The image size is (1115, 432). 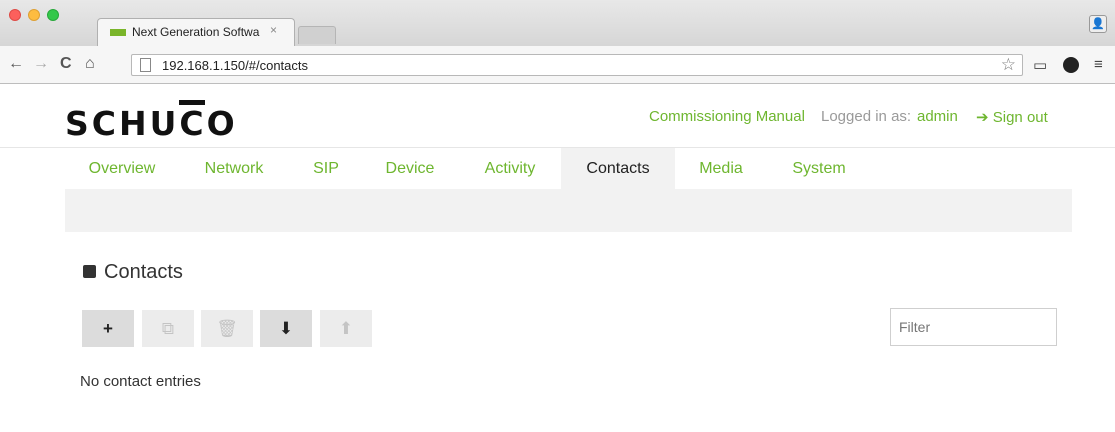 I want to click on window-minimize-button, so click(x=34, y=15).